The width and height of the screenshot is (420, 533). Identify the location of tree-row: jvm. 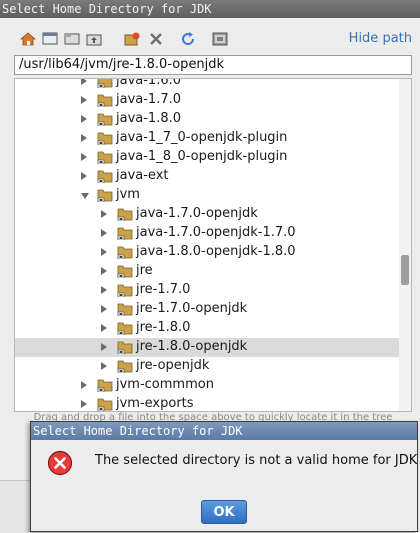
(207, 195).